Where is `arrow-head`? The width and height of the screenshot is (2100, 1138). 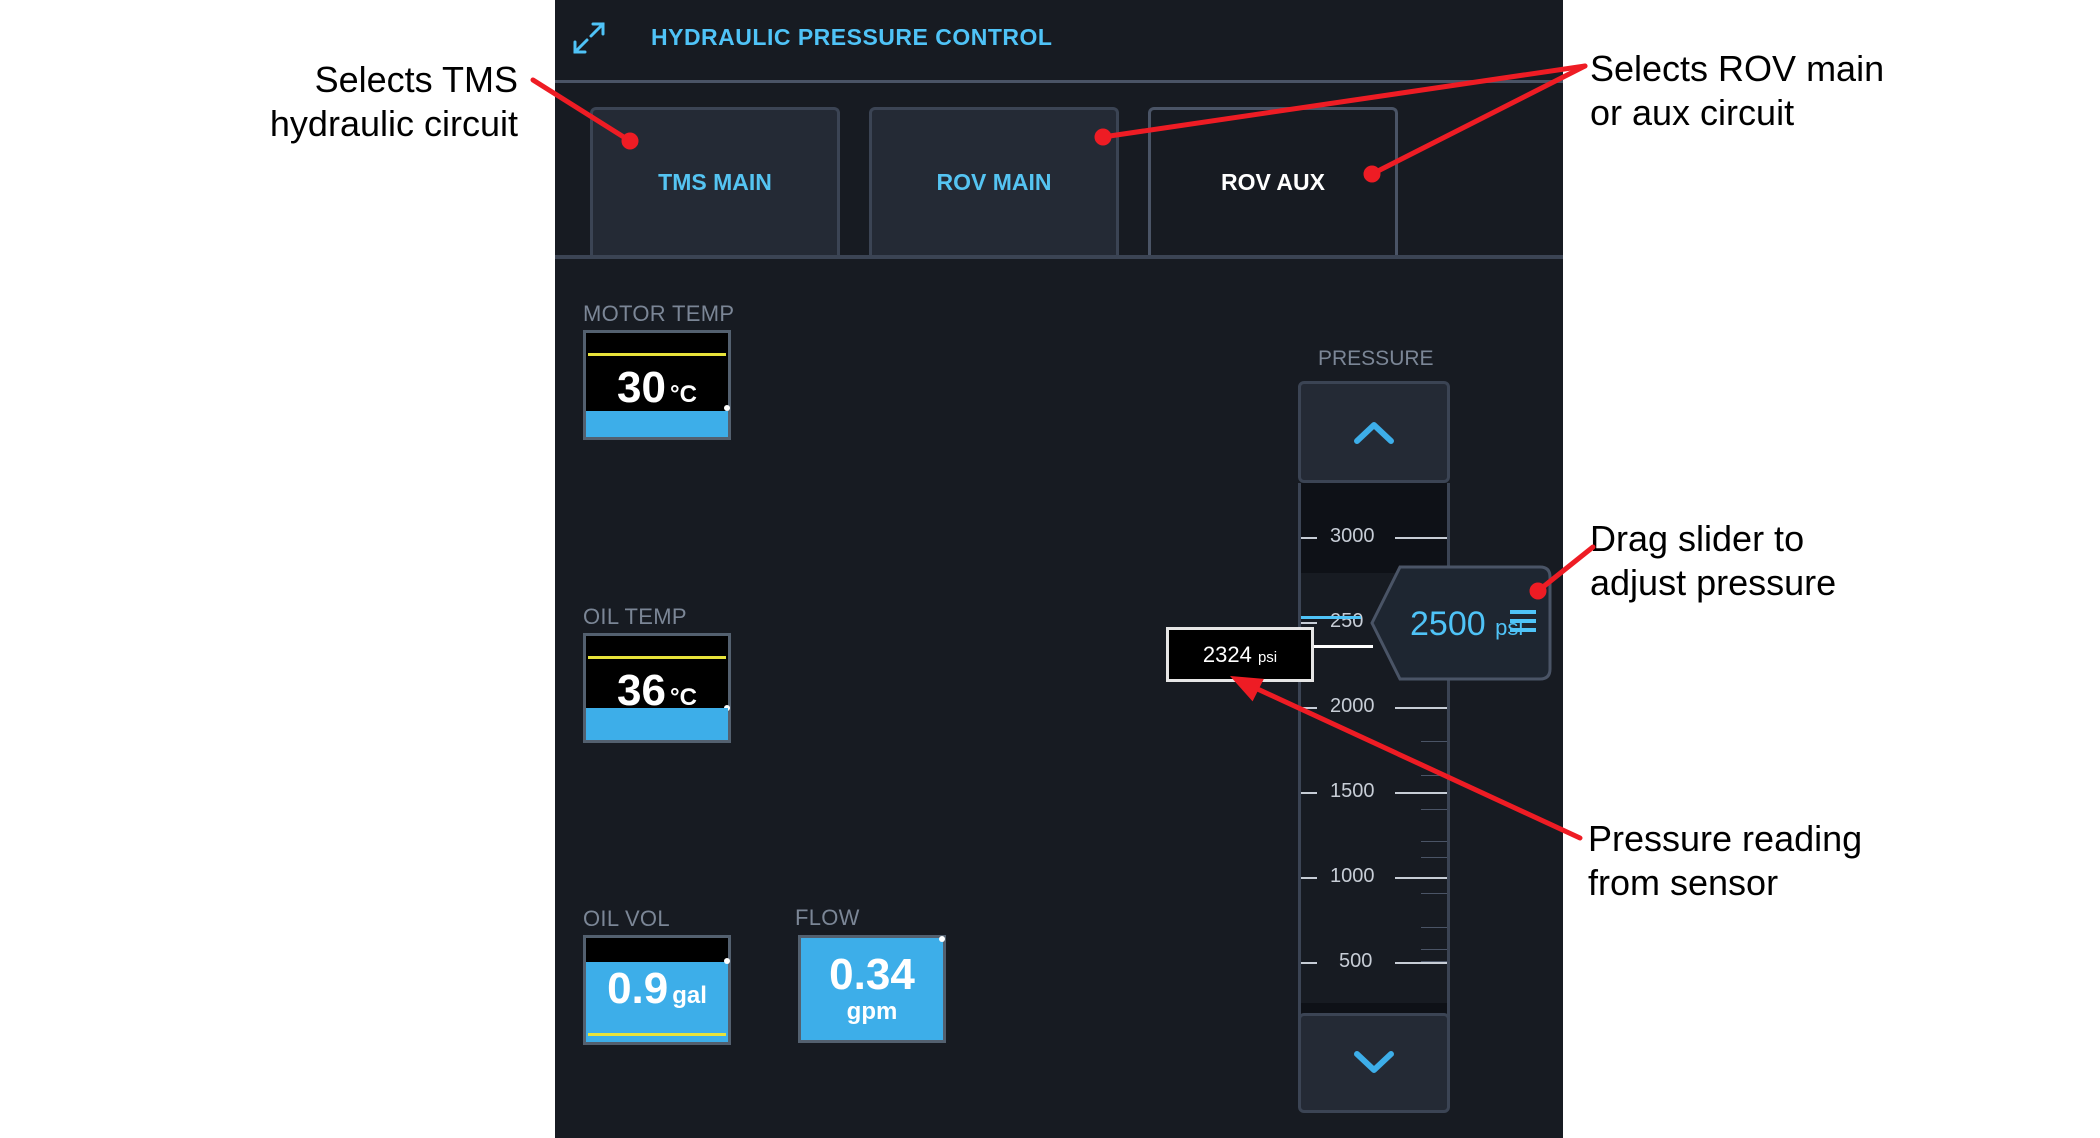 arrow-head is located at coordinates (1246, 688).